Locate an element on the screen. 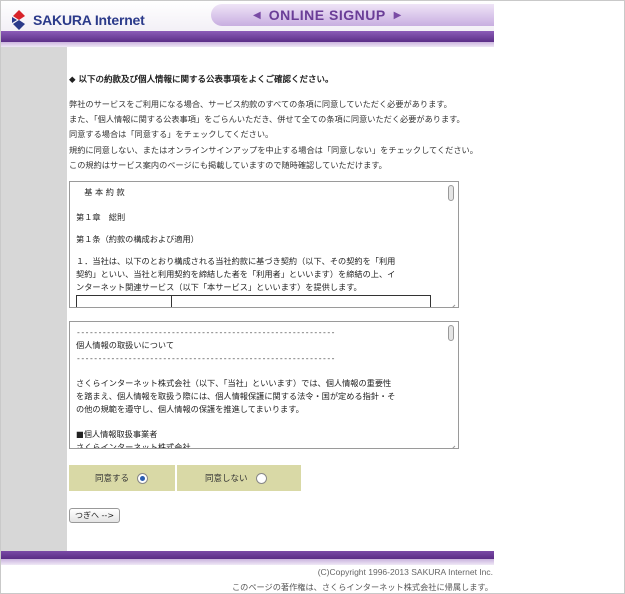  terms-chapter: 第１章 総則 is located at coordinates (101, 217).